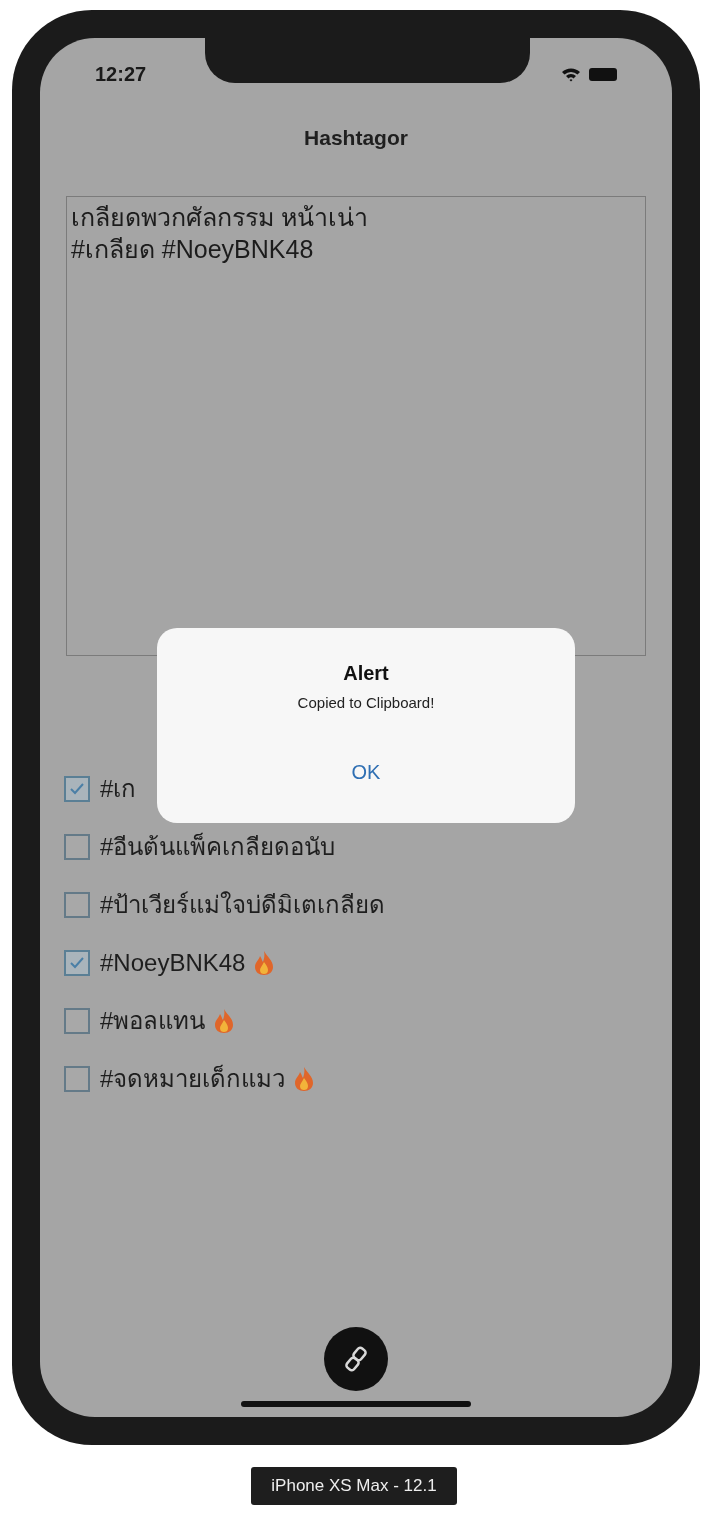  Describe the element at coordinates (366, 703) in the screenshot. I see `alert-message: Copied to Clipboard!` at that location.